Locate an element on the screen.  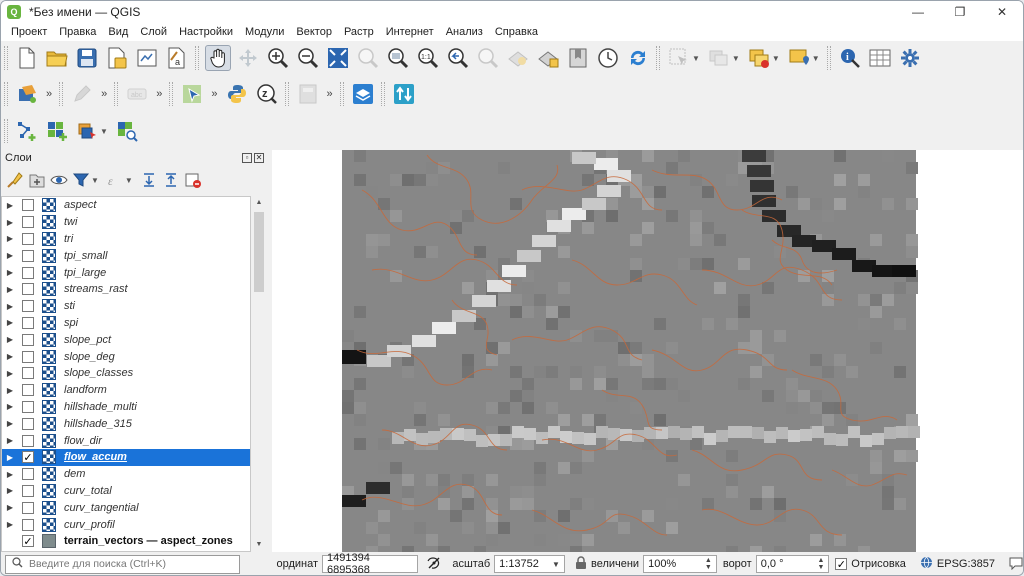
crs-label: EPSG:3857 is located at coordinates (966, 564).